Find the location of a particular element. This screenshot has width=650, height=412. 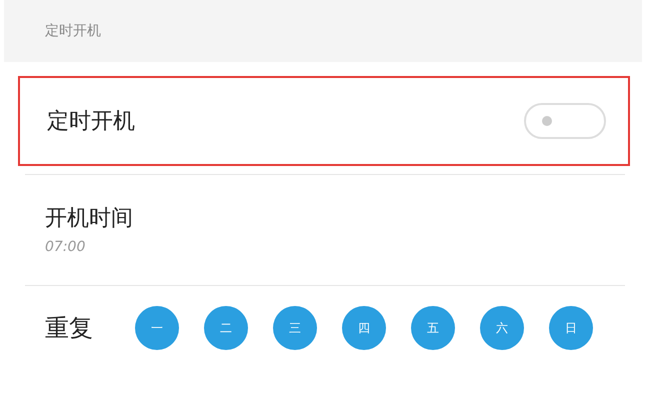

repeat-label: 重复 is located at coordinates (69, 328).